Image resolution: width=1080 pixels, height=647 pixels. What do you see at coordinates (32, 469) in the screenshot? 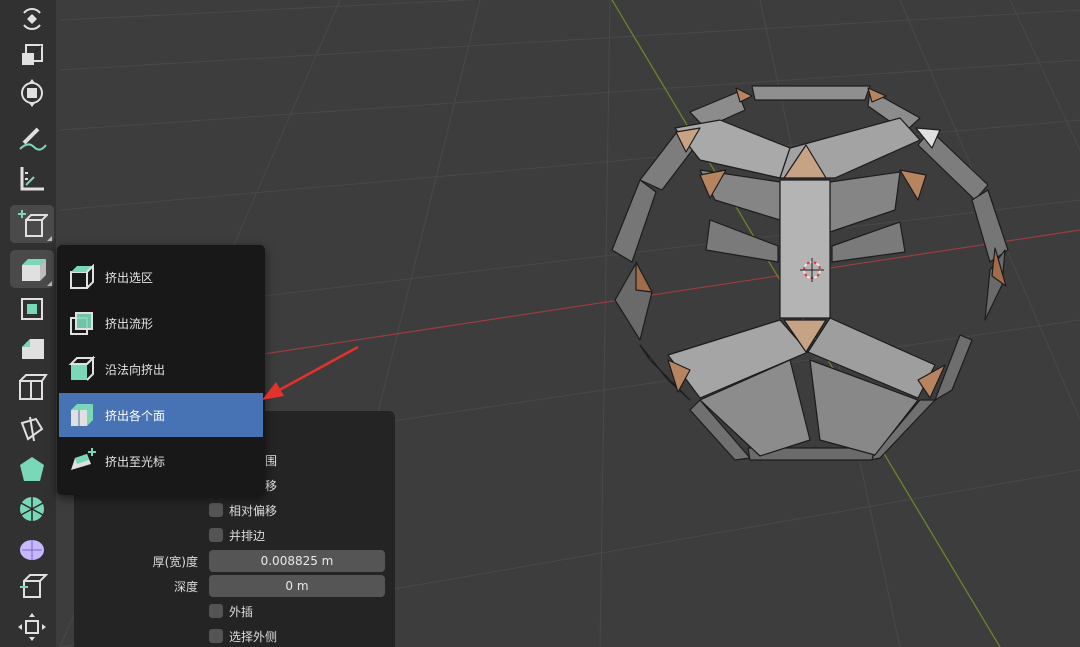
I see `poly-build-icon` at bounding box center [32, 469].